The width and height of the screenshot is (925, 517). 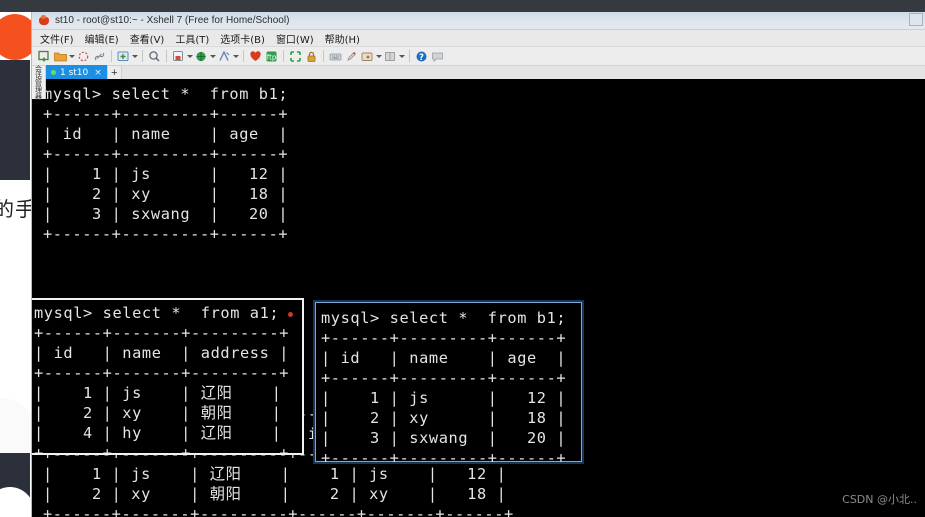 I want to click on open-folder-caret-icon, so click(x=72, y=56).